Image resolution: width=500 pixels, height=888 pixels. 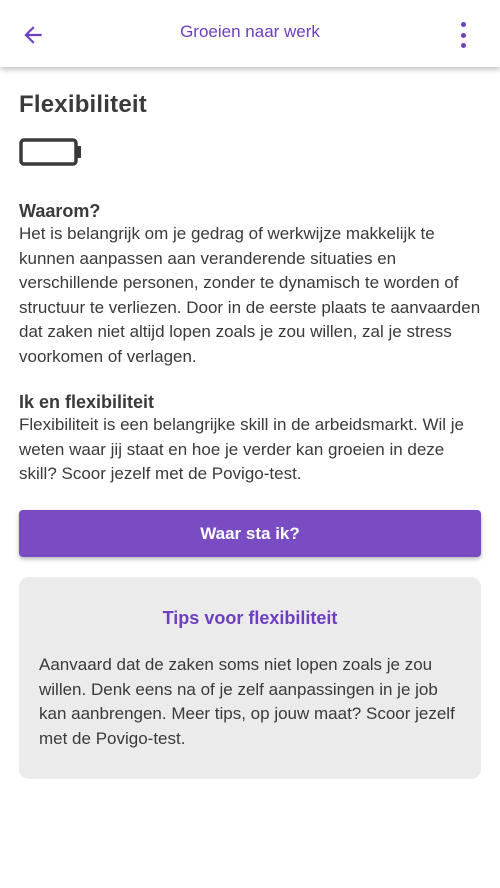 I want to click on me-title: Ik en flexibiliteit, so click(x=87, y=402).